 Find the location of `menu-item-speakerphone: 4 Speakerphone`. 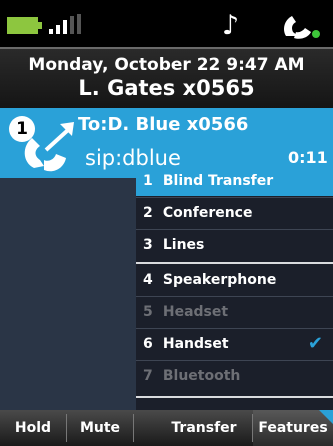

menu-item-speakerphone: 4 Speakerphone is located at coordinates (234, 280).